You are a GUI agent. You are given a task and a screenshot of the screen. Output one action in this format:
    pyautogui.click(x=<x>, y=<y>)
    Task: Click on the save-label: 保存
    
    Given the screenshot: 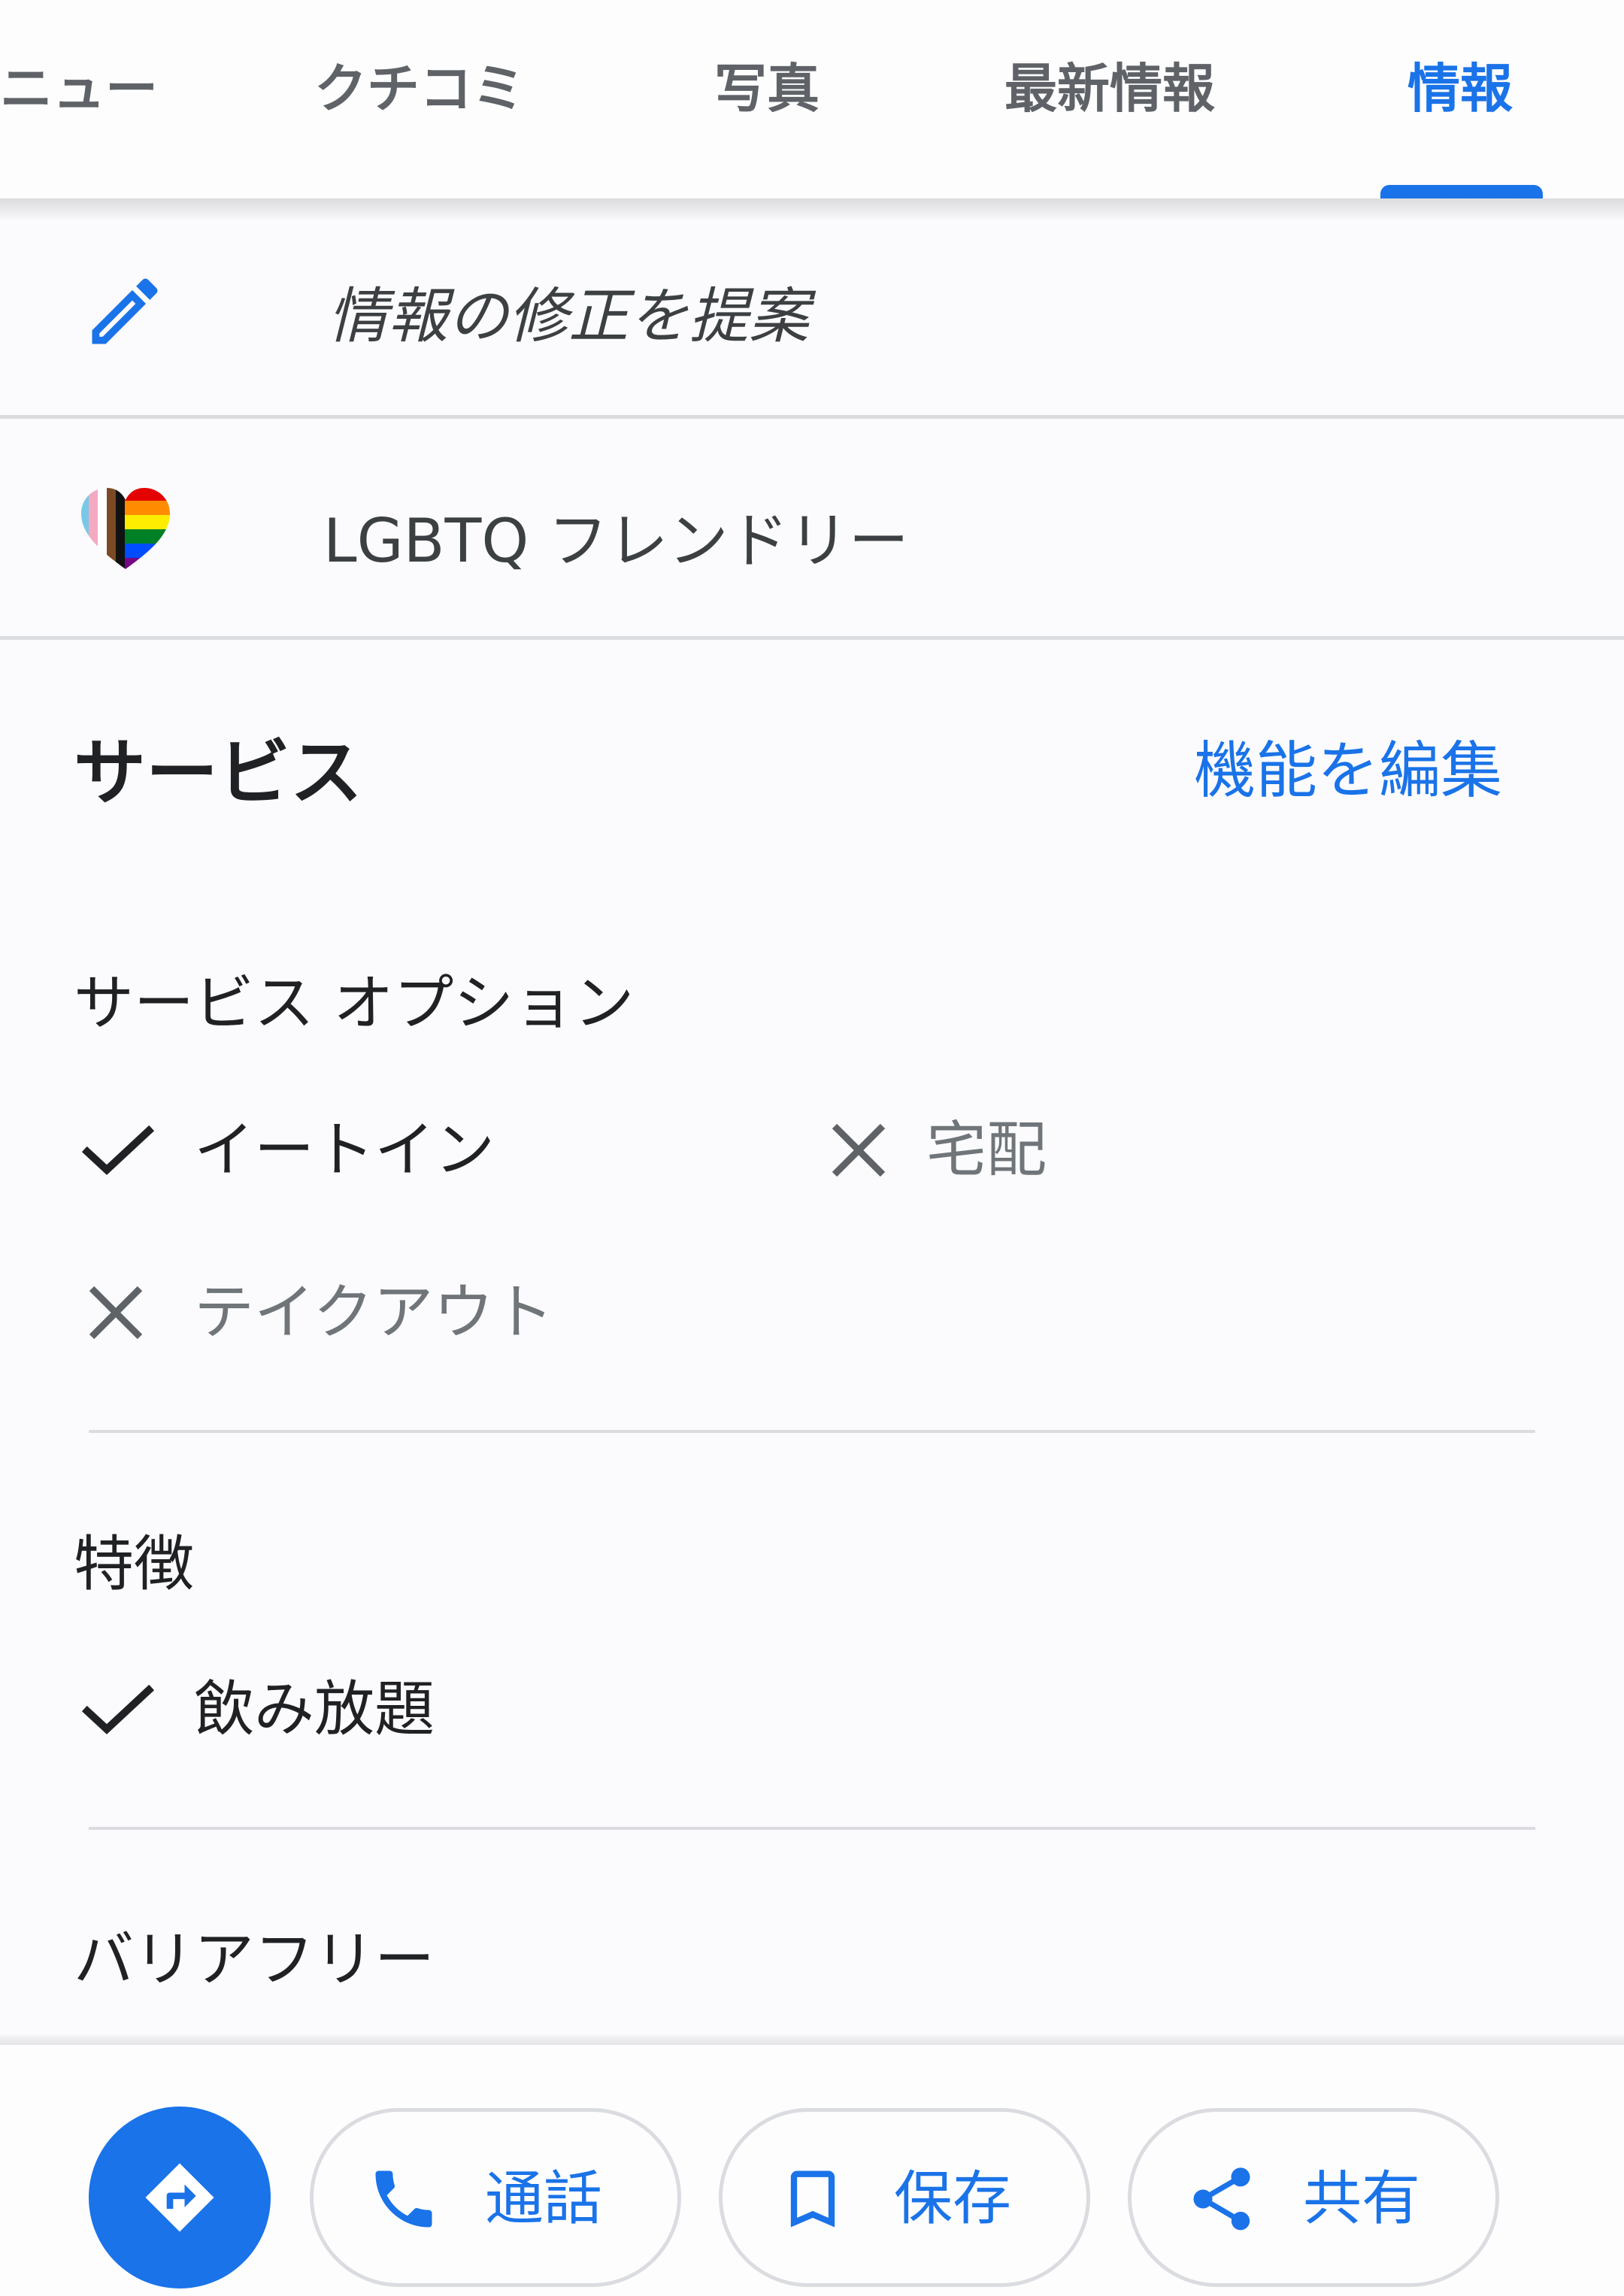 What is the action you would take?
    pyautogui.click(x=953, y=2199)
    